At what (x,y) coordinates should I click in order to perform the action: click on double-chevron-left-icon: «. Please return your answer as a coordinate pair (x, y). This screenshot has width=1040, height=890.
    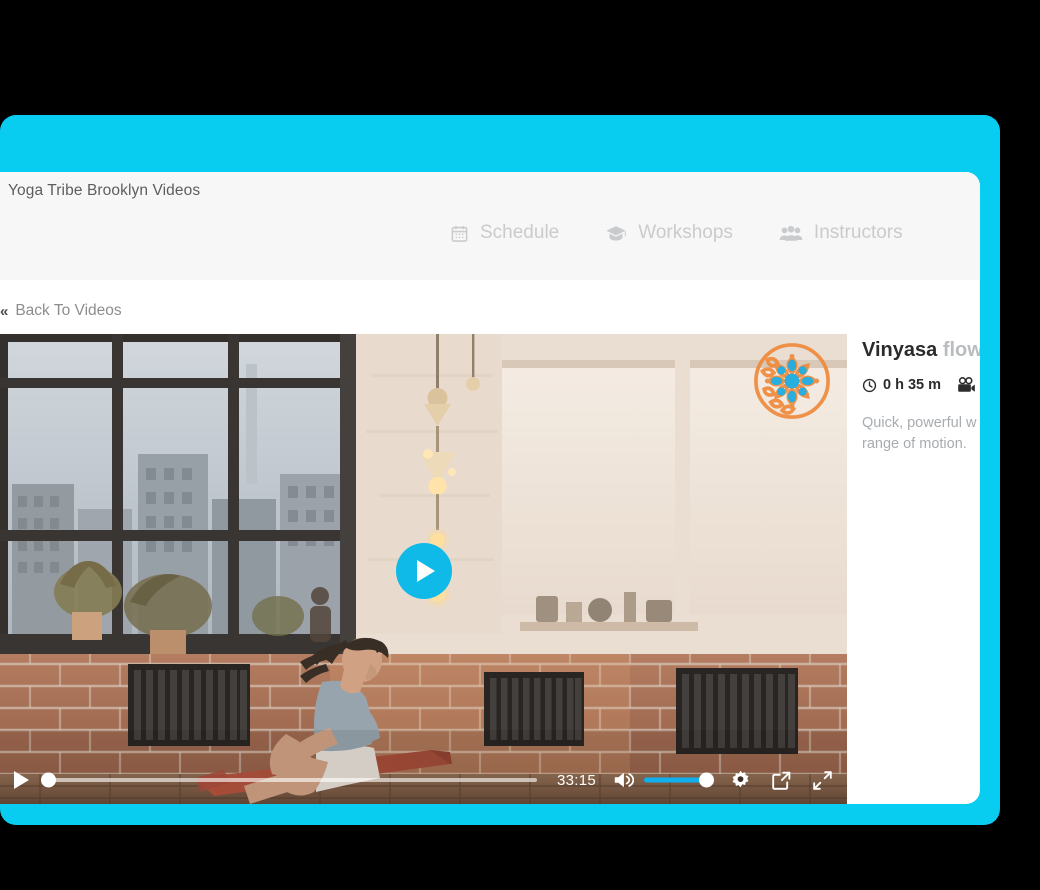
    Looking at the image, I should click on (4, 311).